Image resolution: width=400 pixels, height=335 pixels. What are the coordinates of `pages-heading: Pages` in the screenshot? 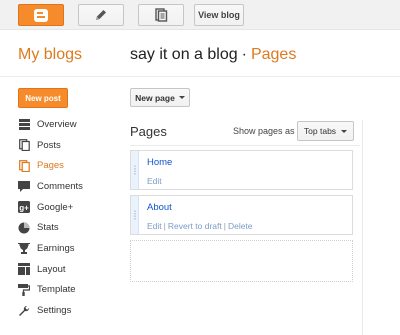 It's located at (148, 131).